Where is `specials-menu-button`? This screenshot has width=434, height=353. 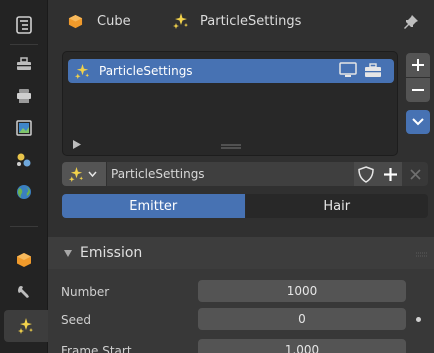 specials-menu-button is located at coordinates (418, 122).